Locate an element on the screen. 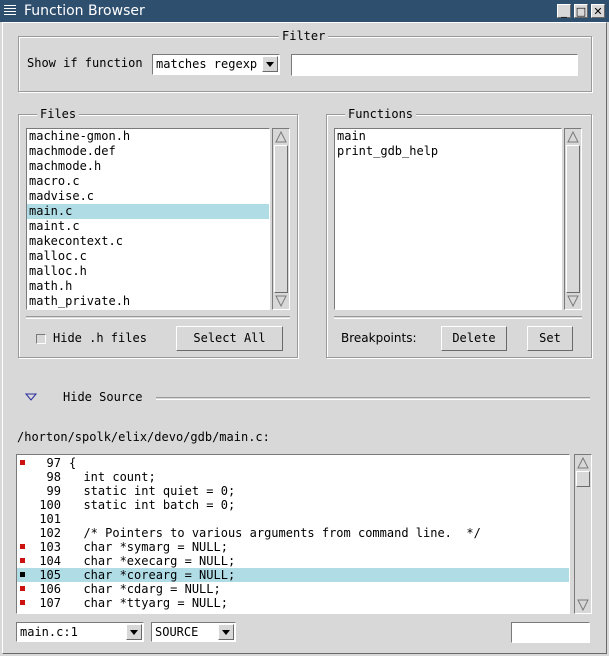 The width and height of the screenshot is (609, 656). source-line: 104 char *execarg = NULL; is located at coordinates (293, 561).